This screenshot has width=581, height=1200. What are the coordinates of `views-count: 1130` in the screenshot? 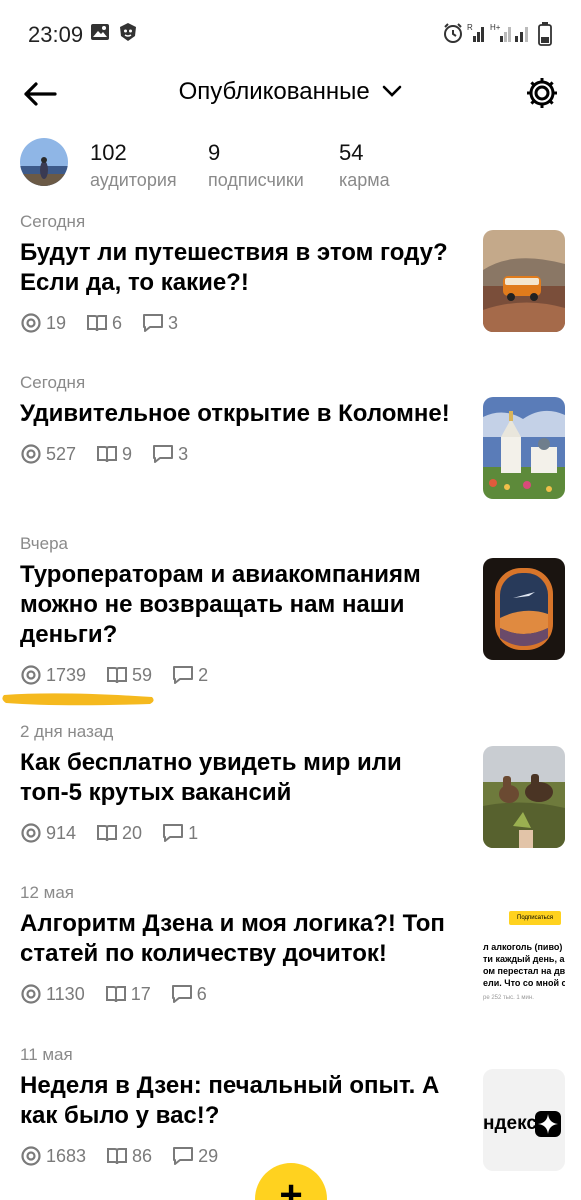 It's located at (65, 993).